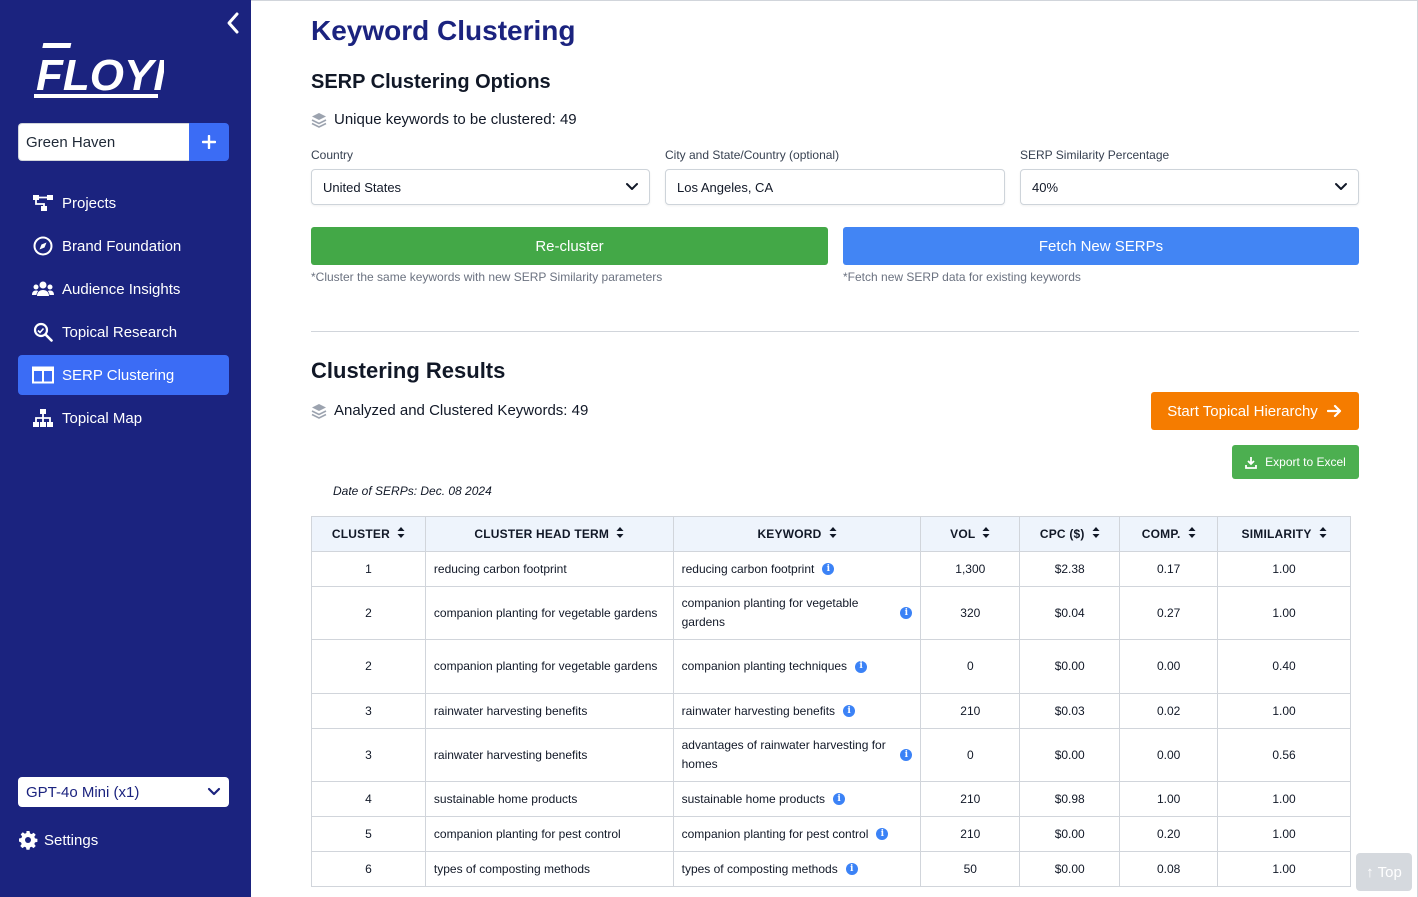 This screenshot has height=897, width=1418. I want to click on vol-value: 1,300, so click(970, 568).